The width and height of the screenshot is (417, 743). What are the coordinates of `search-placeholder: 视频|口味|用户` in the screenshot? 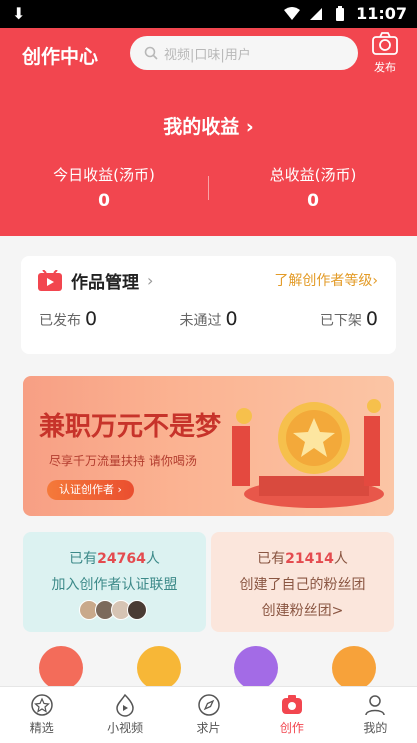 It's located at (207, 55).